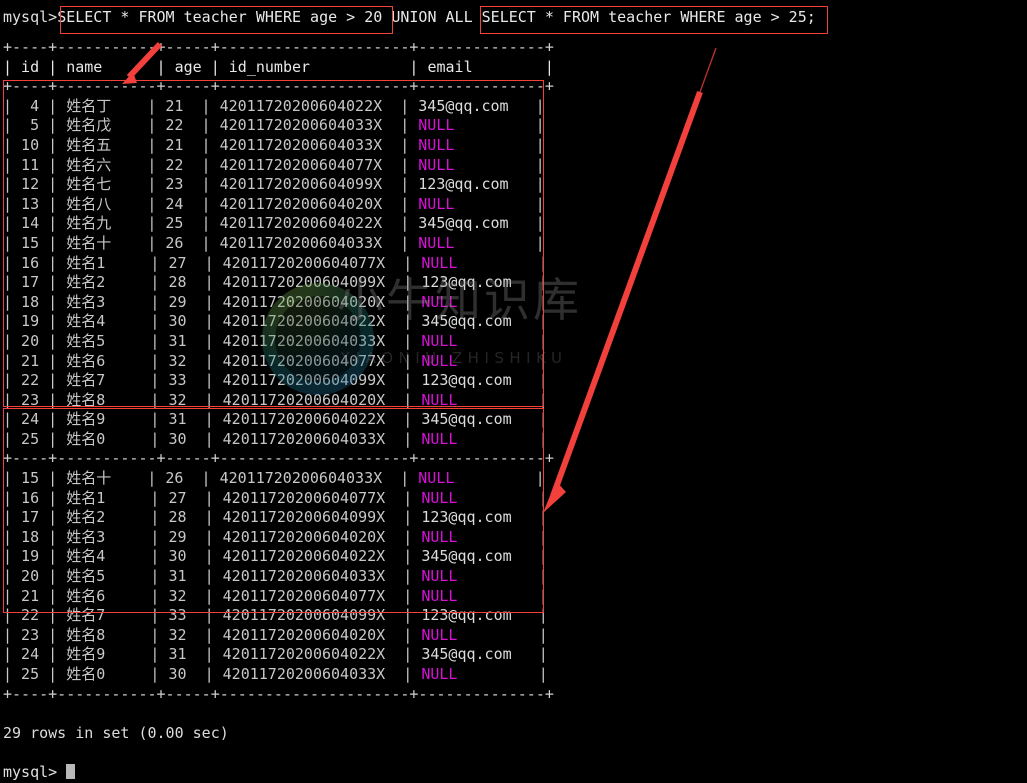 This screenshot has height=783, width=1027. I want to click on bottom-prompt-line: mysql>, so click(277, 773).